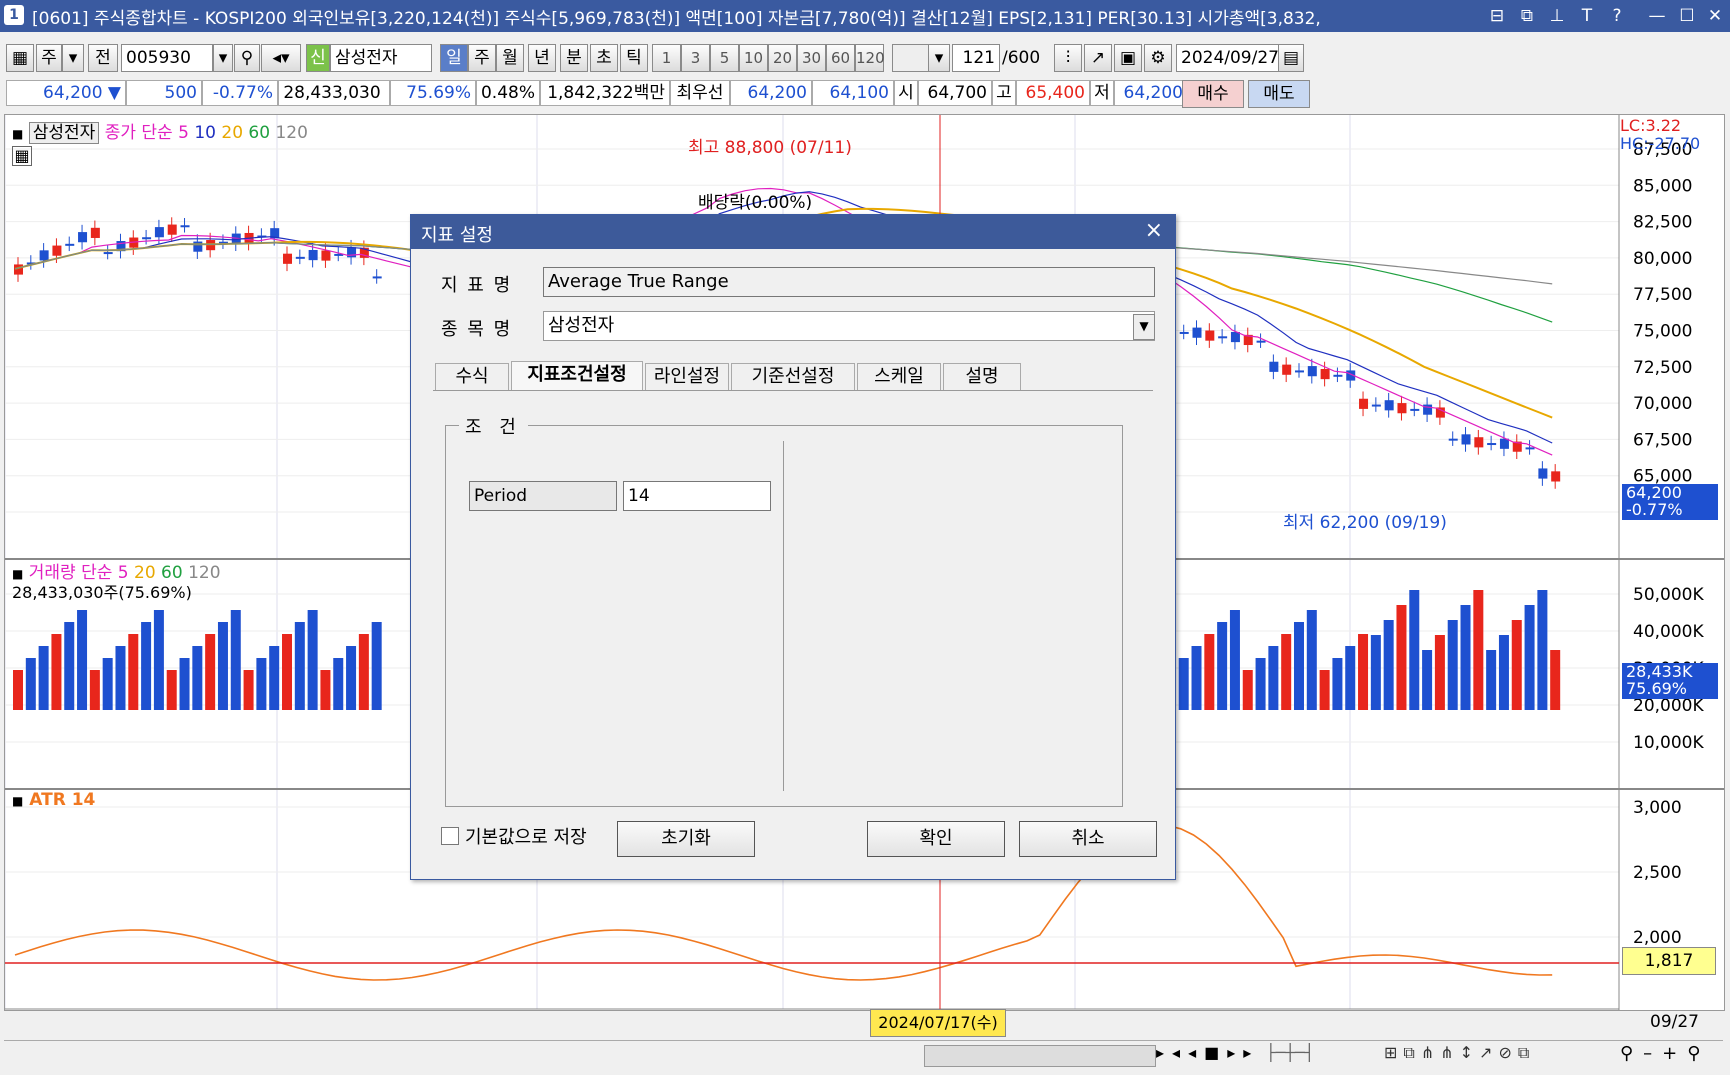  I want to click on tab-0: 수식, so click(472, 377).